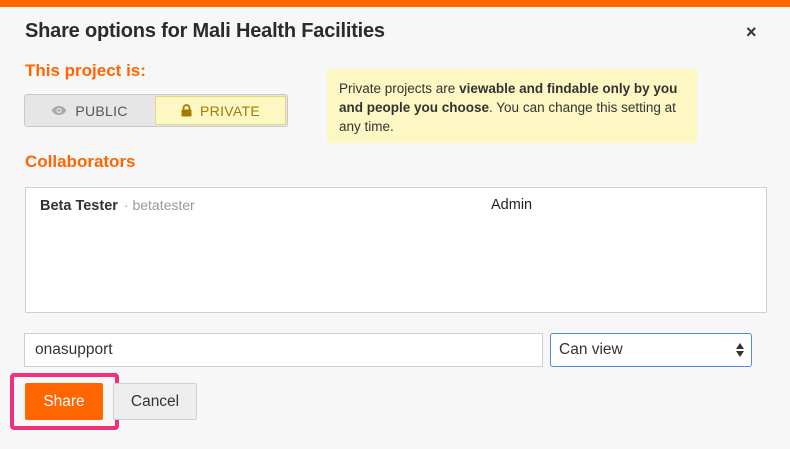 Image resolution: width=790 pixels, height=449 pixels. What do you see at coordinates (85, 70) in the screenshot?
I see `privacy-label: This project is:` at bounding box center [85, 70].